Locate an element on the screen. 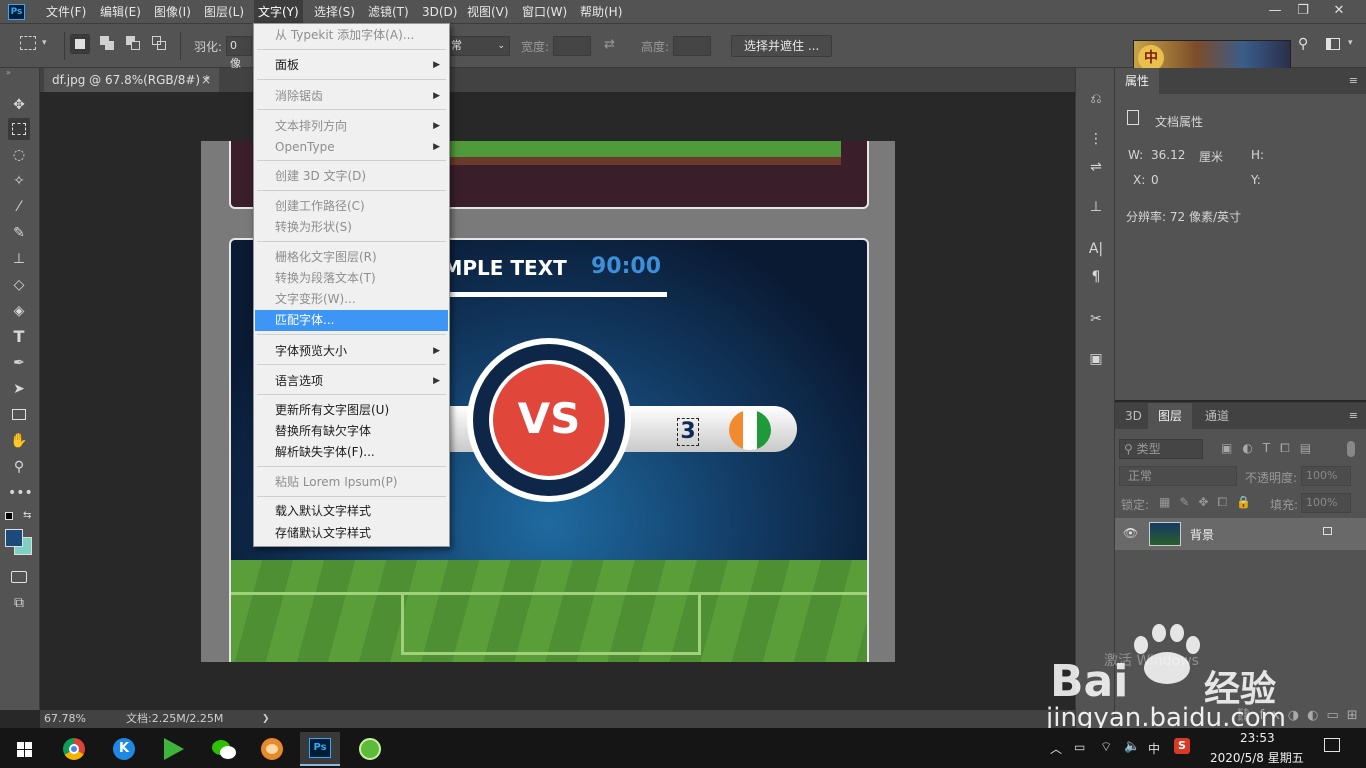 This screenshot has width=1366, height=768. minimize-button: — is located at coordinates (1275, 11).